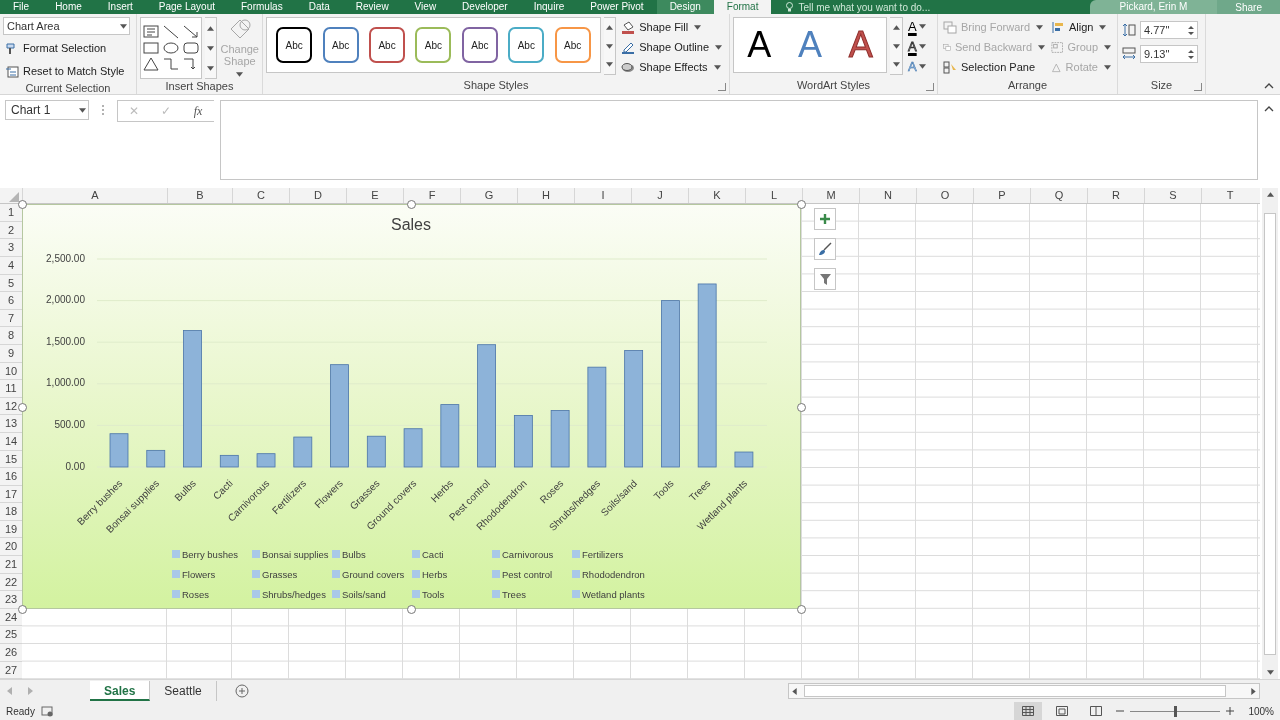 This screenshot has height=720, width=1280. Describe the element at coordinates (21, 7) in the screenshot. I see `ribbon-tab: File` at that location.